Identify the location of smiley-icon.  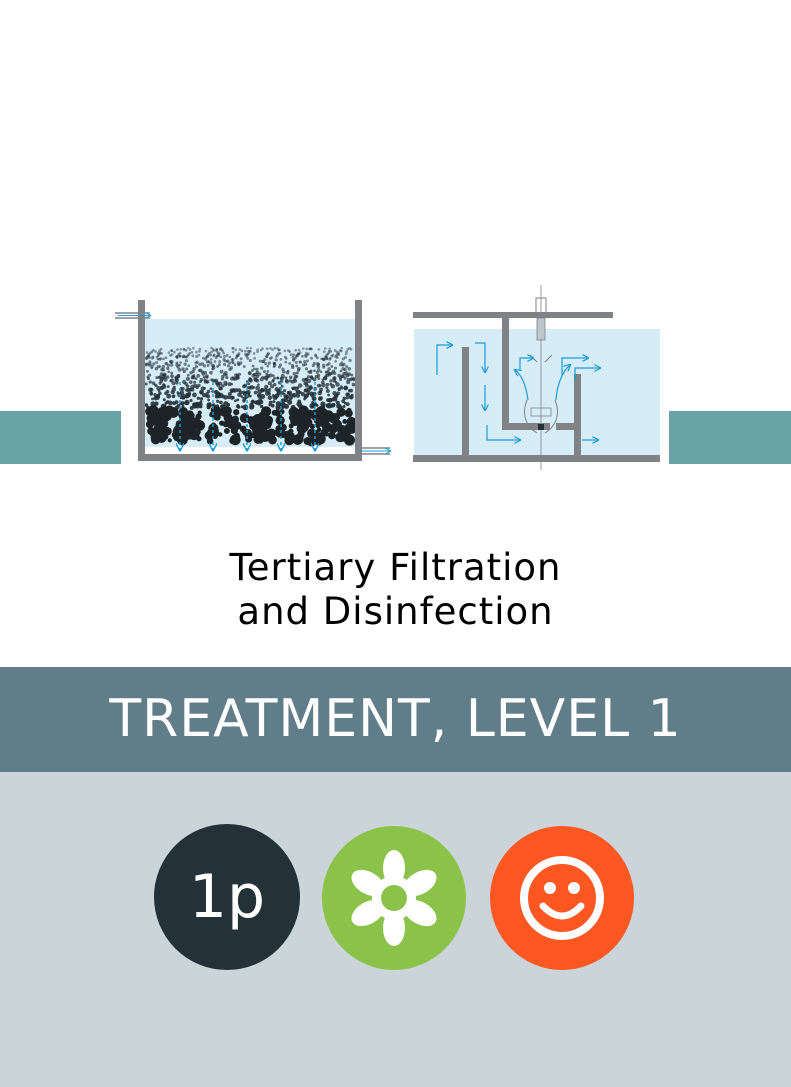
(562, 898).